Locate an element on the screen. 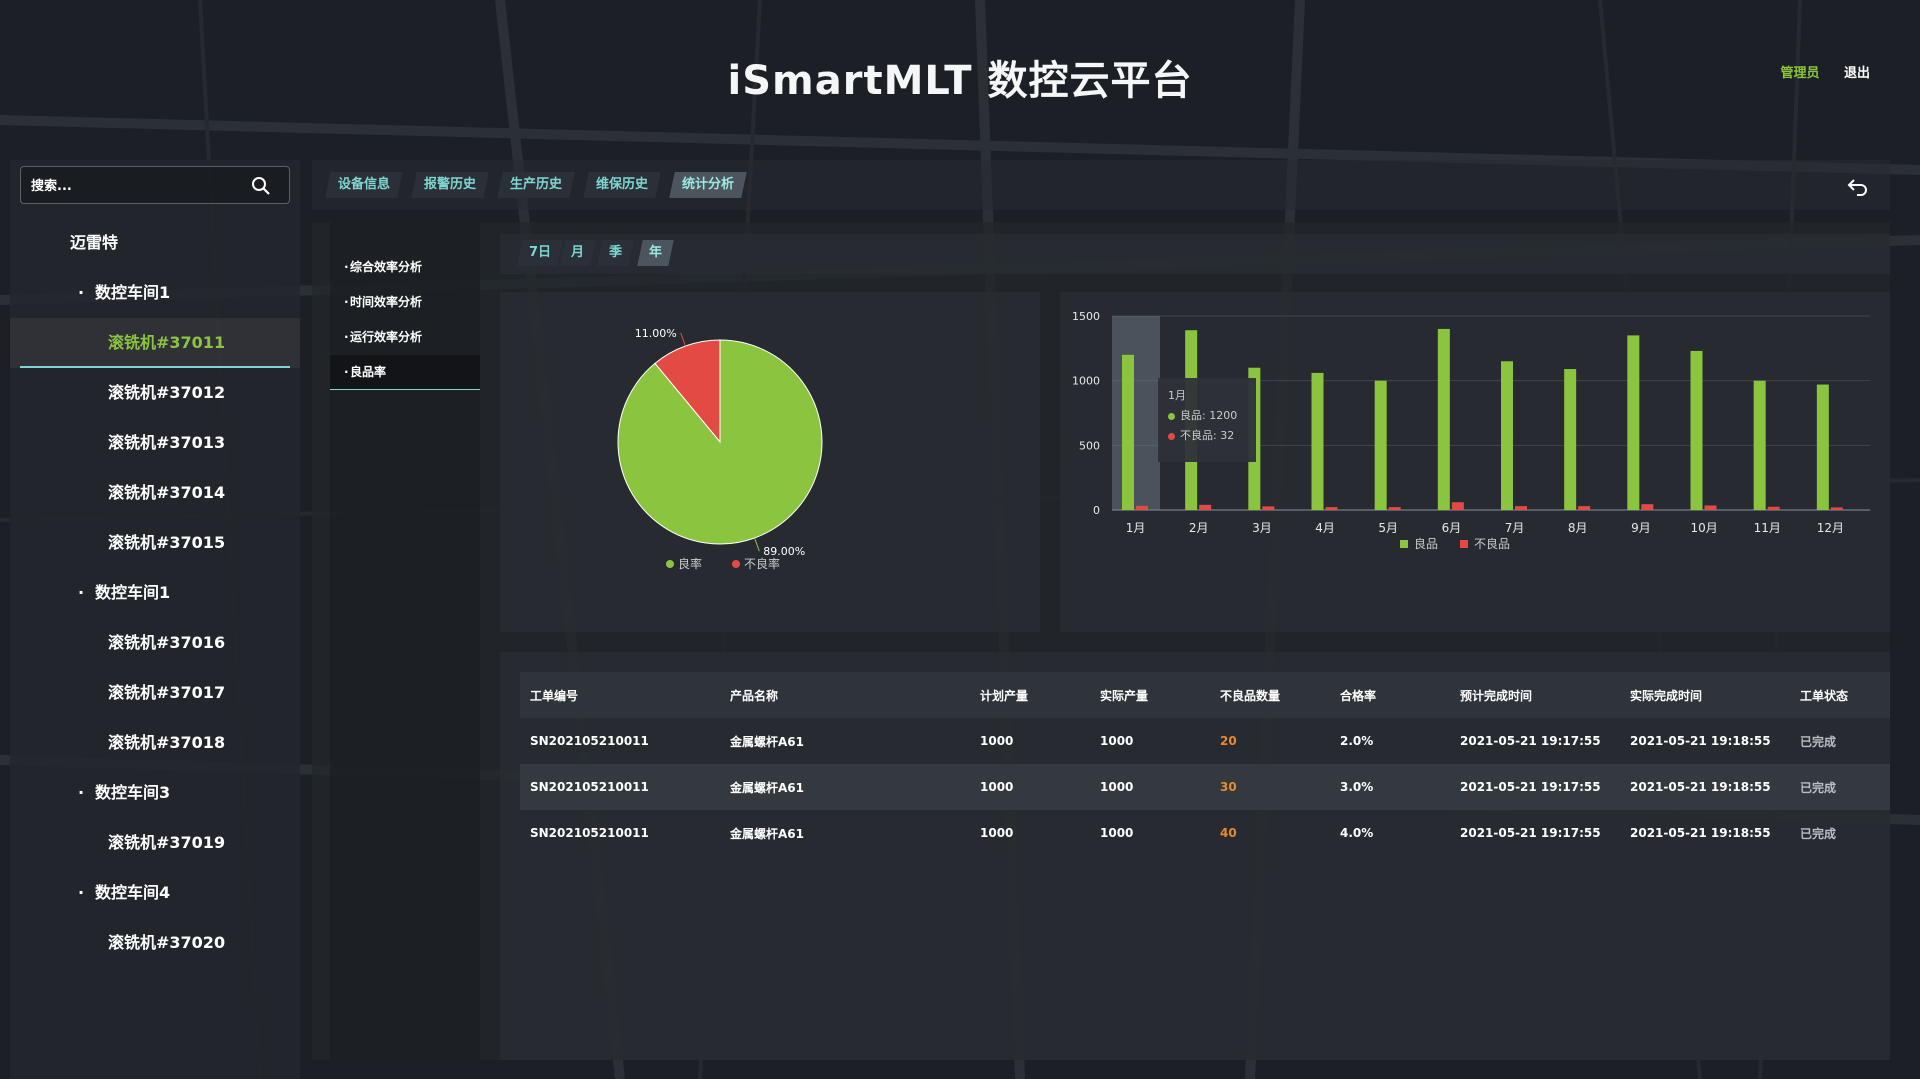  tree-device-item: 滚铣机#37019 is located at coordinates (155, 843).